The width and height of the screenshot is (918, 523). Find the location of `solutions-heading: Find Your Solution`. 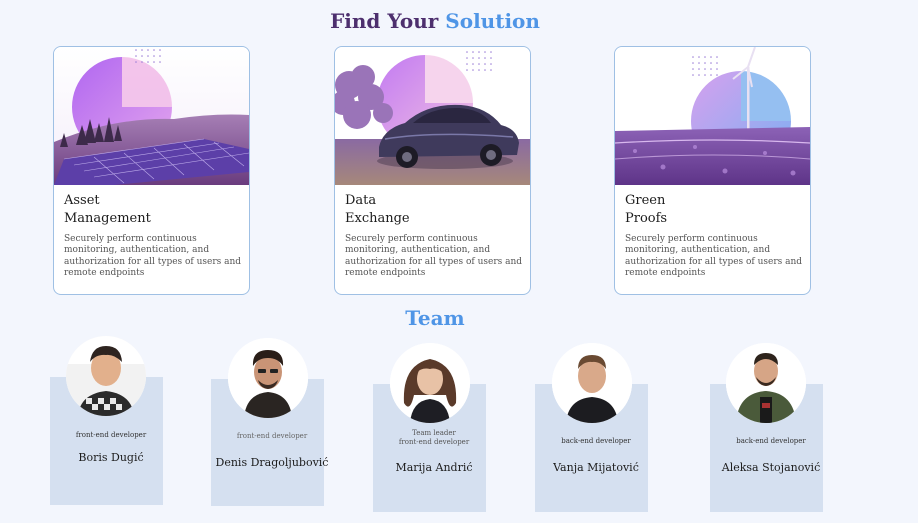

solutions-heading: Find Your Solution is located at coordinates (435, 21).